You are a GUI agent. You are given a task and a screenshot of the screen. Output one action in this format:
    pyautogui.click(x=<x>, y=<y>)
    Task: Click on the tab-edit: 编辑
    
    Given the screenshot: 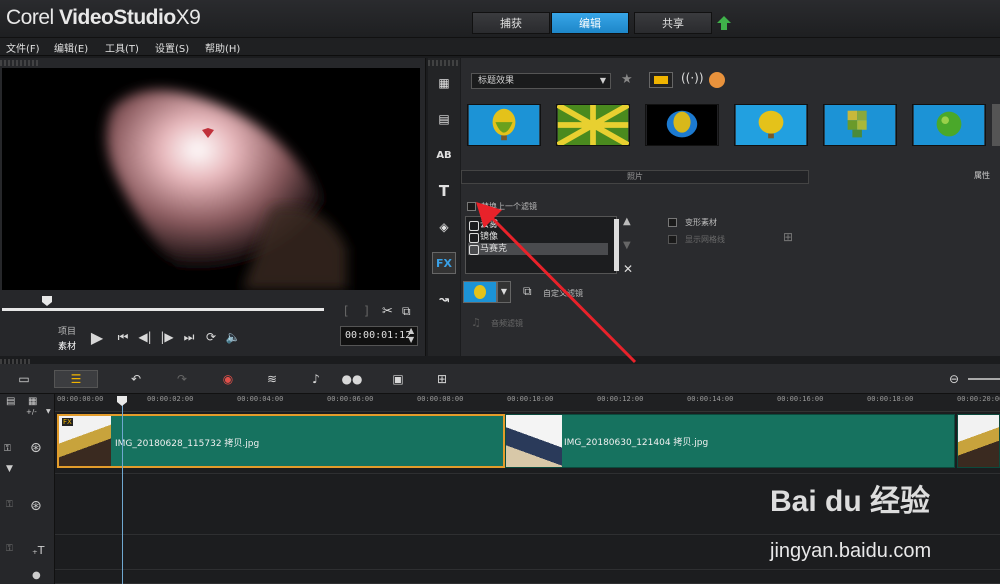 What is the action you would take?
    pyautogui.click(x=590, y=23)
    